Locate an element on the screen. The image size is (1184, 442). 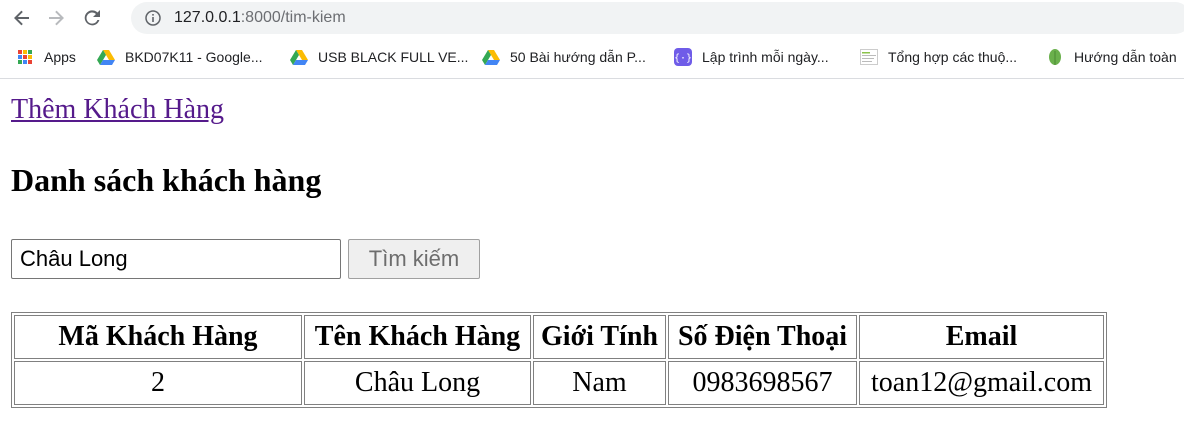
search-input is located at coordinates (176, 259).